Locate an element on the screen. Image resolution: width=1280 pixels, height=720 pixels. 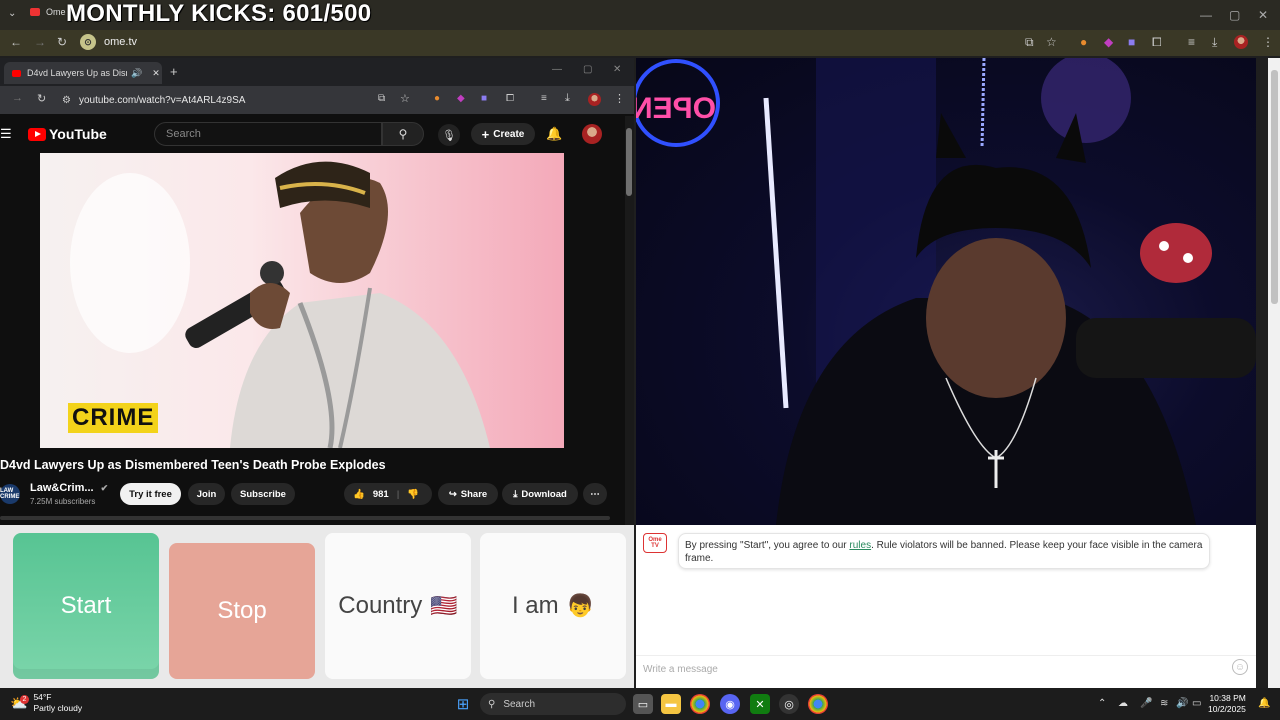
inner-profile-avatar is located at coordinates (594, 99).